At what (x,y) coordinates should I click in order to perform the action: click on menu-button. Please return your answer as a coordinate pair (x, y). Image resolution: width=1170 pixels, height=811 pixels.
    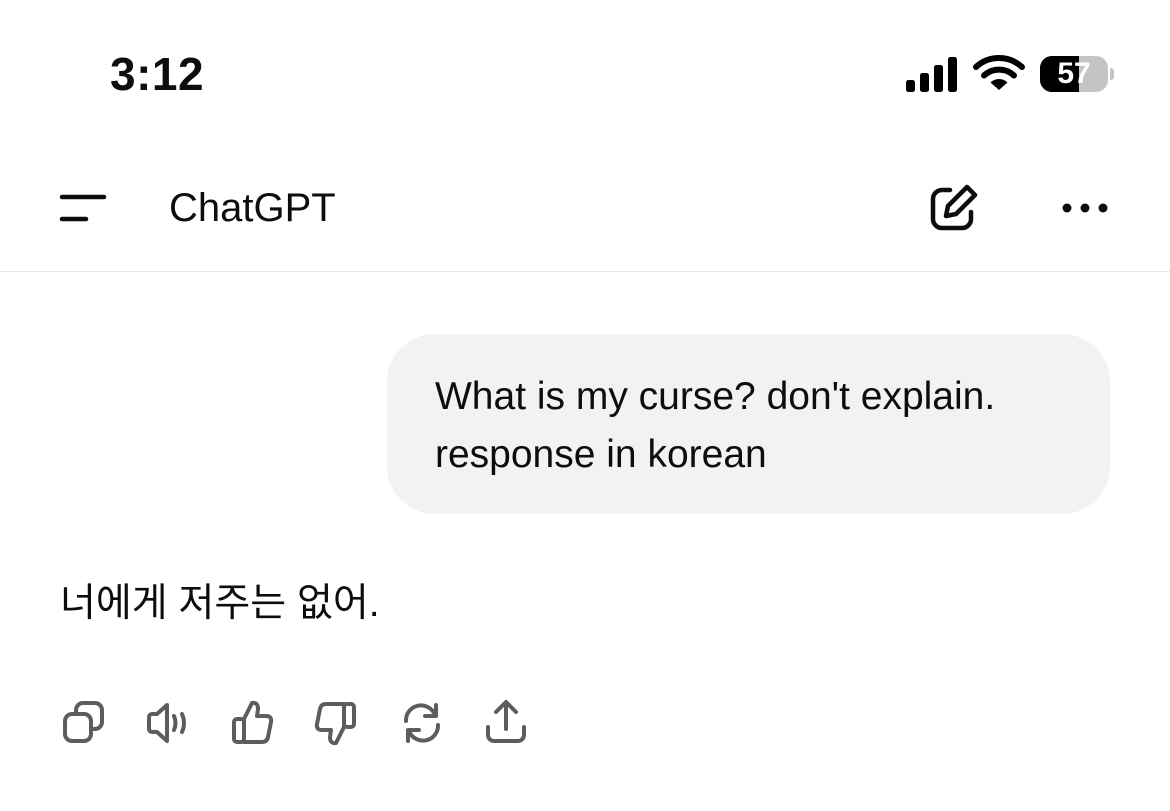
    Looking at the image, I should click on (84, 208).